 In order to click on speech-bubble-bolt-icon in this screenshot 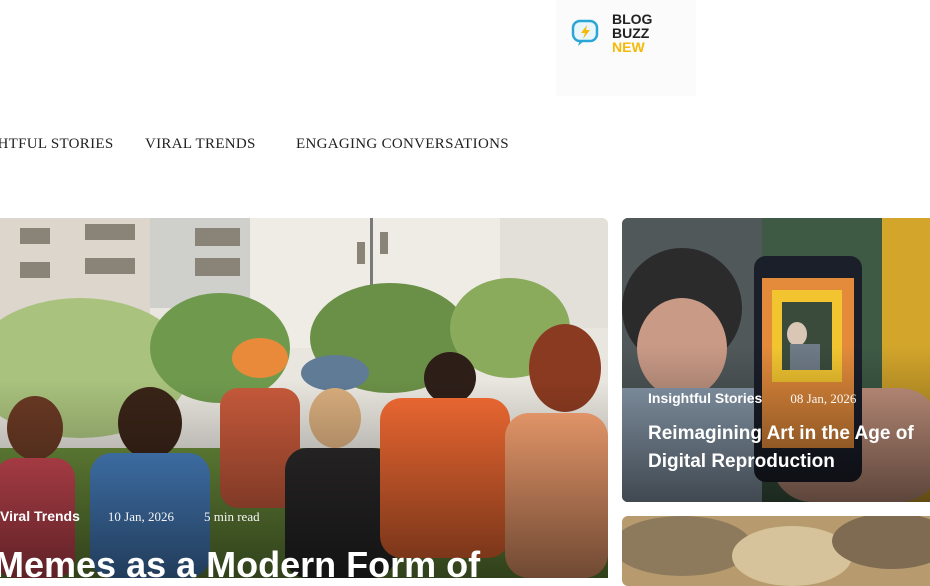, I will do `click(585, 32)`.